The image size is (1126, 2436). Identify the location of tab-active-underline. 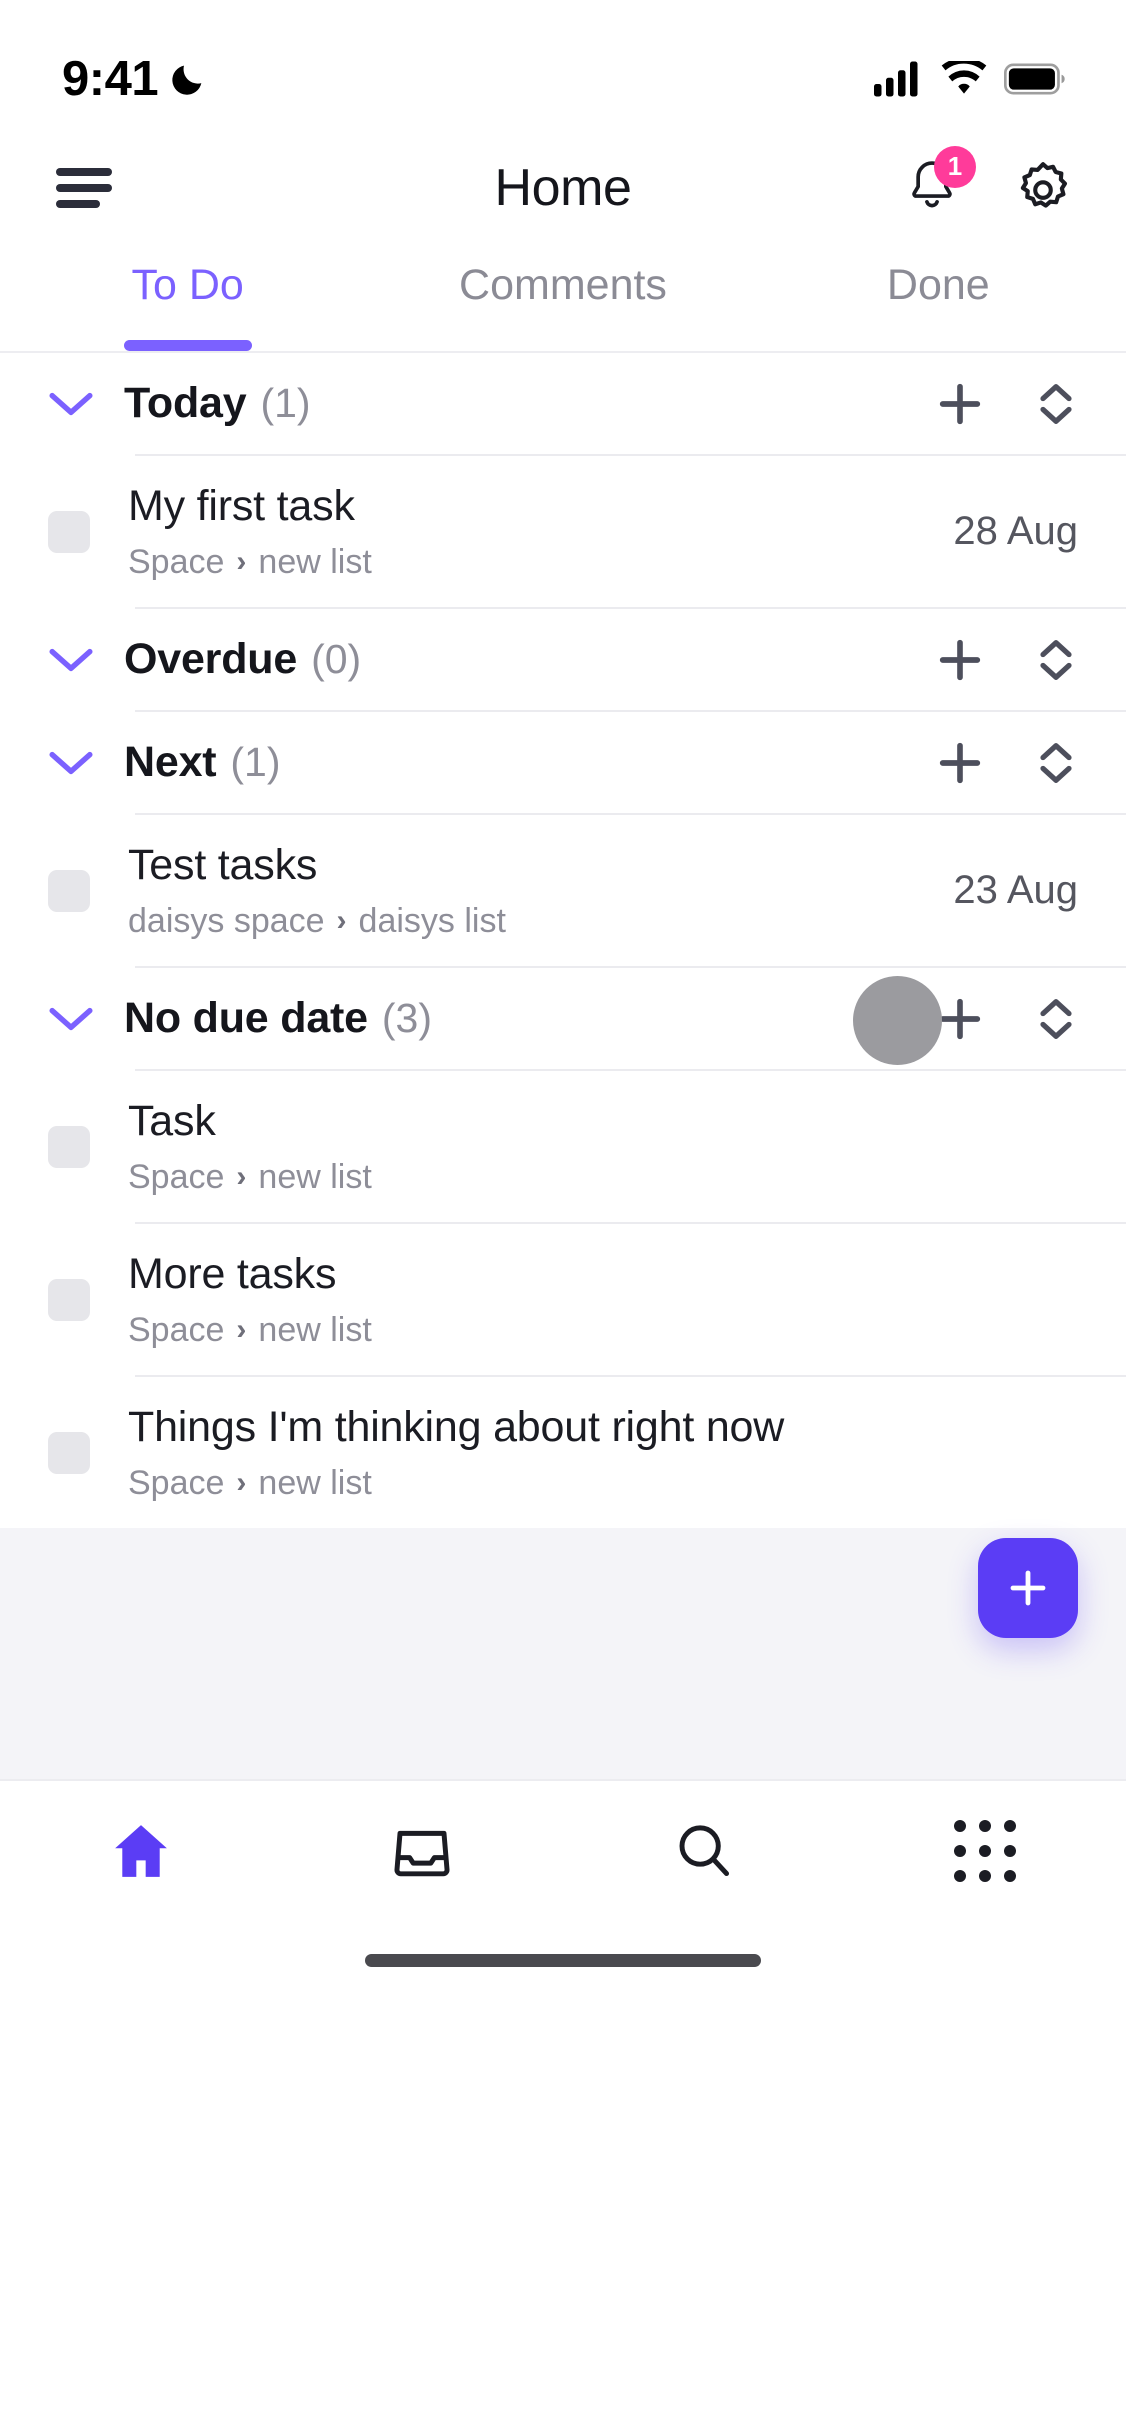
(187, 345).